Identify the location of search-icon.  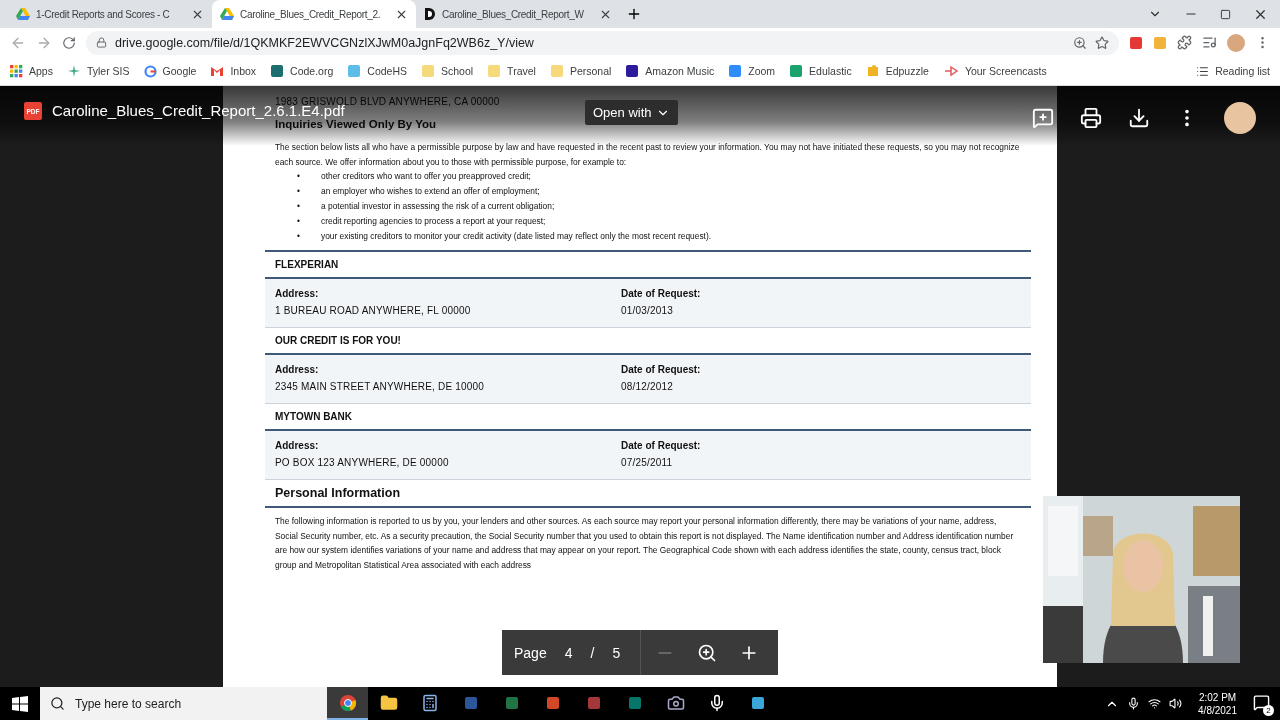
(57, 703).